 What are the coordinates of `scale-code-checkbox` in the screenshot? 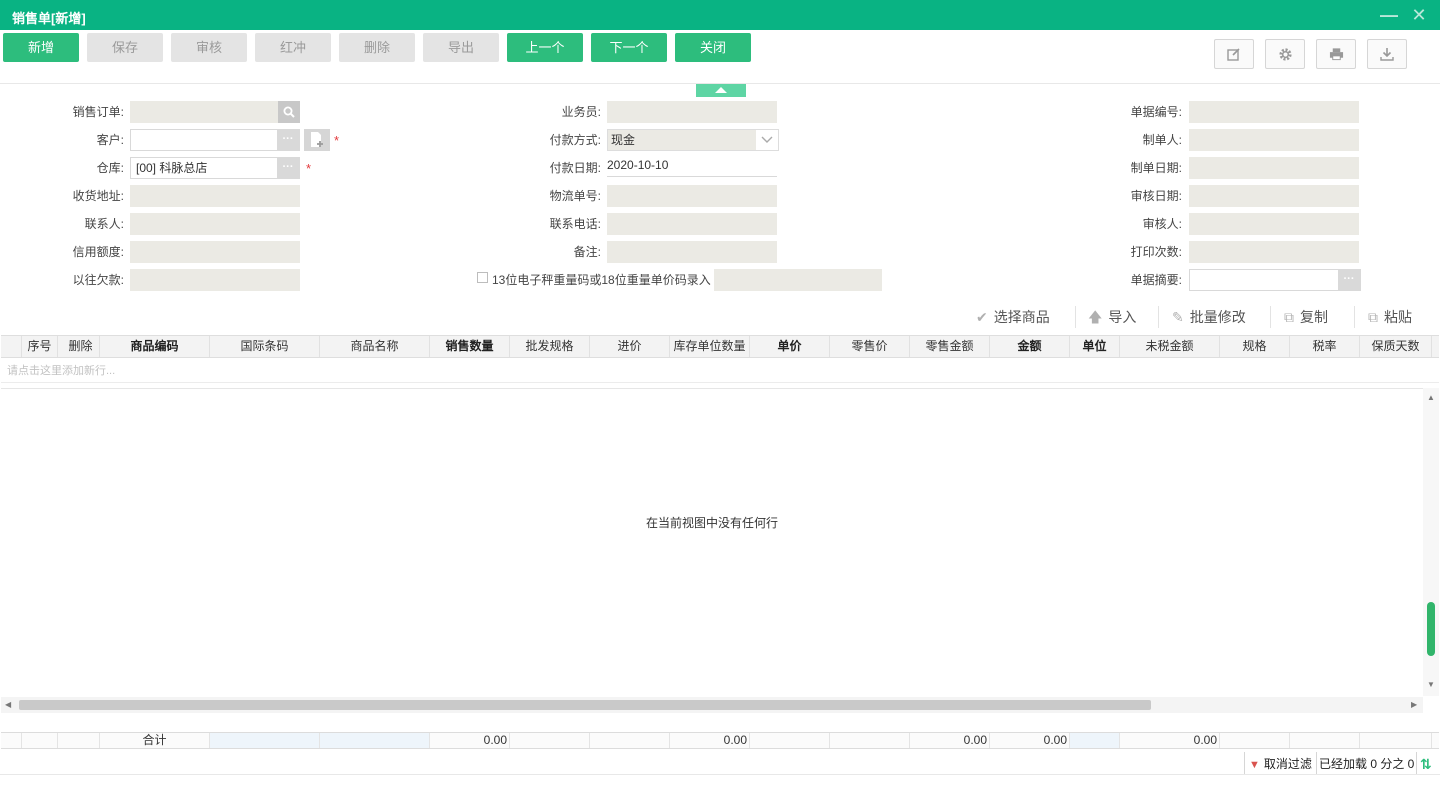 It's located at (482, 277).